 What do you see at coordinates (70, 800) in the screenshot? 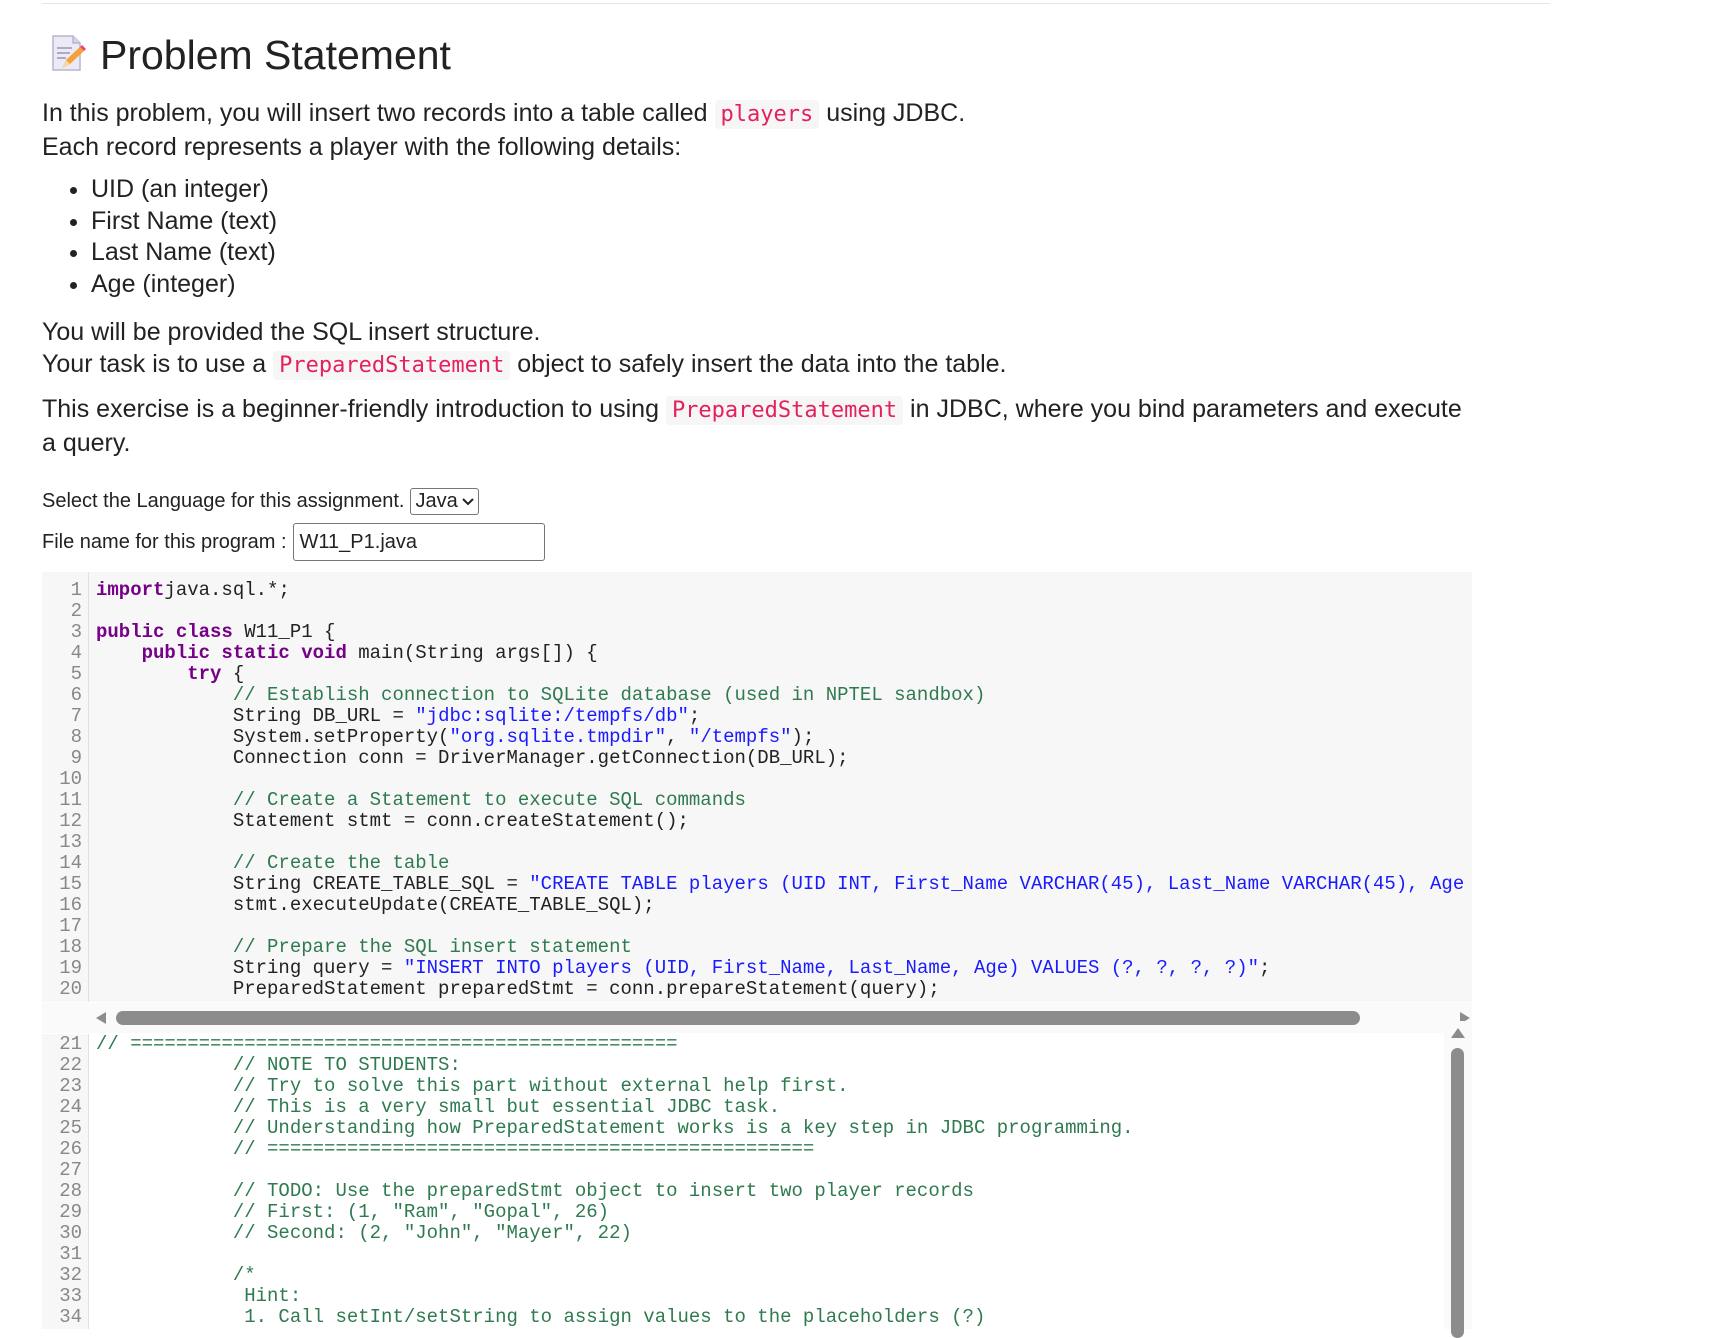
I see `line-number: 11` at bounding box center [70, 800].